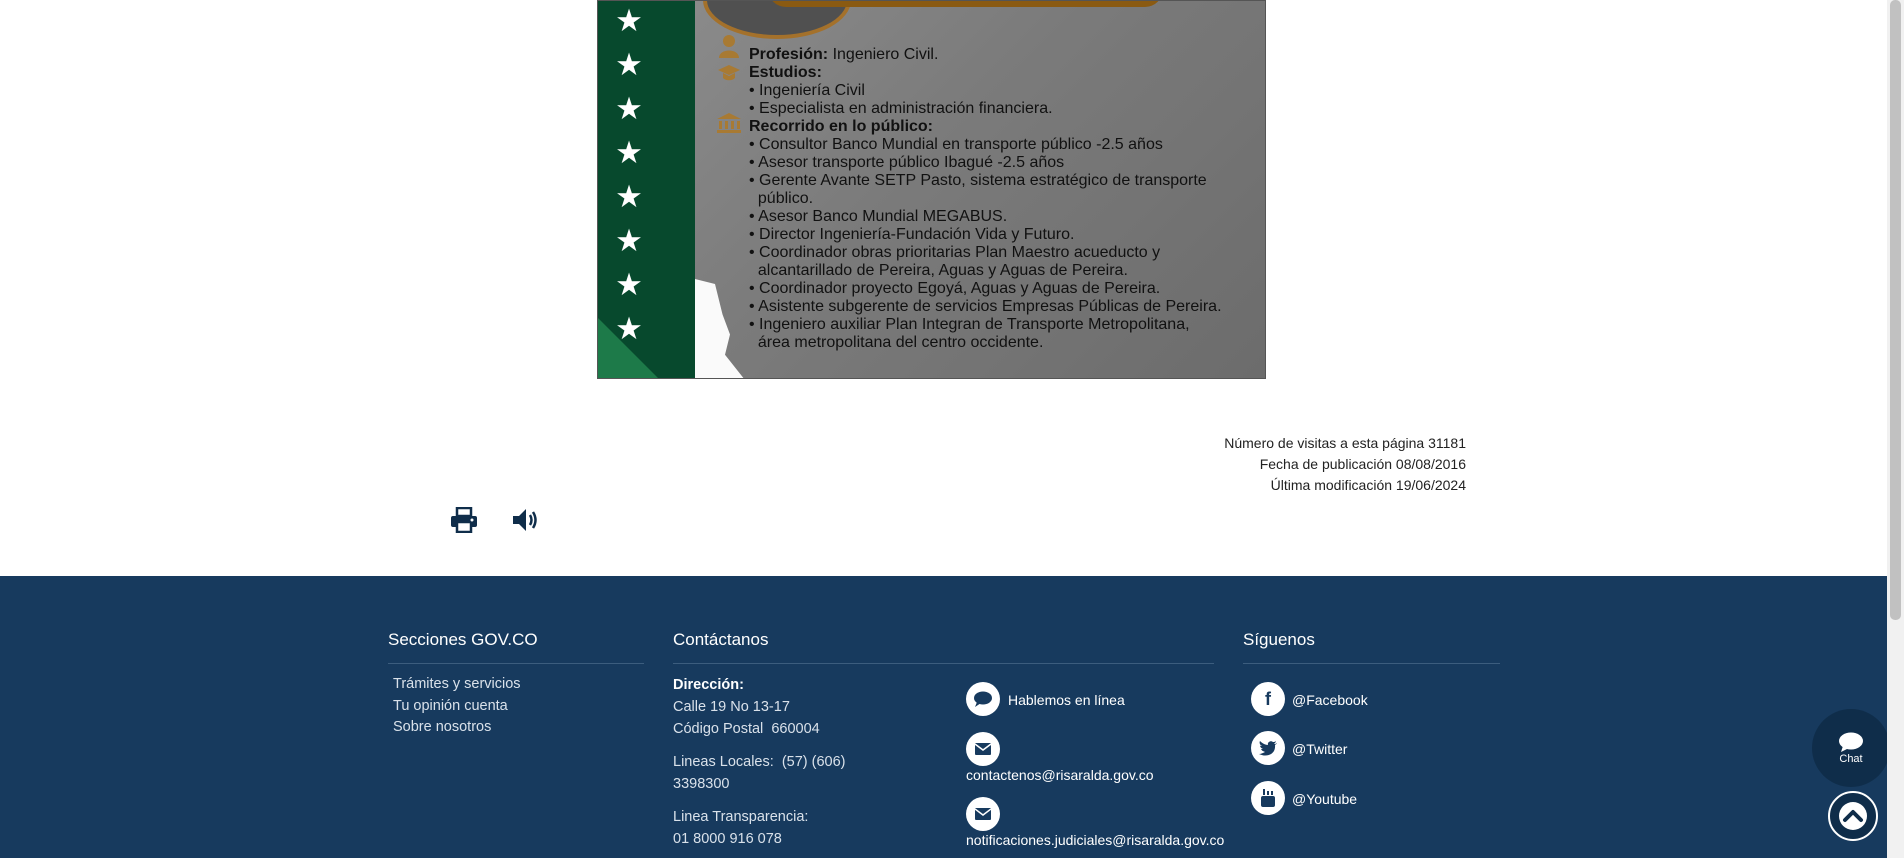 Image resolution: width=1904 pixels, height=858 pixels. Describe the element at coordinates (789, 54) in the screenshot. I see `profession-label: Profesión:` at that location.